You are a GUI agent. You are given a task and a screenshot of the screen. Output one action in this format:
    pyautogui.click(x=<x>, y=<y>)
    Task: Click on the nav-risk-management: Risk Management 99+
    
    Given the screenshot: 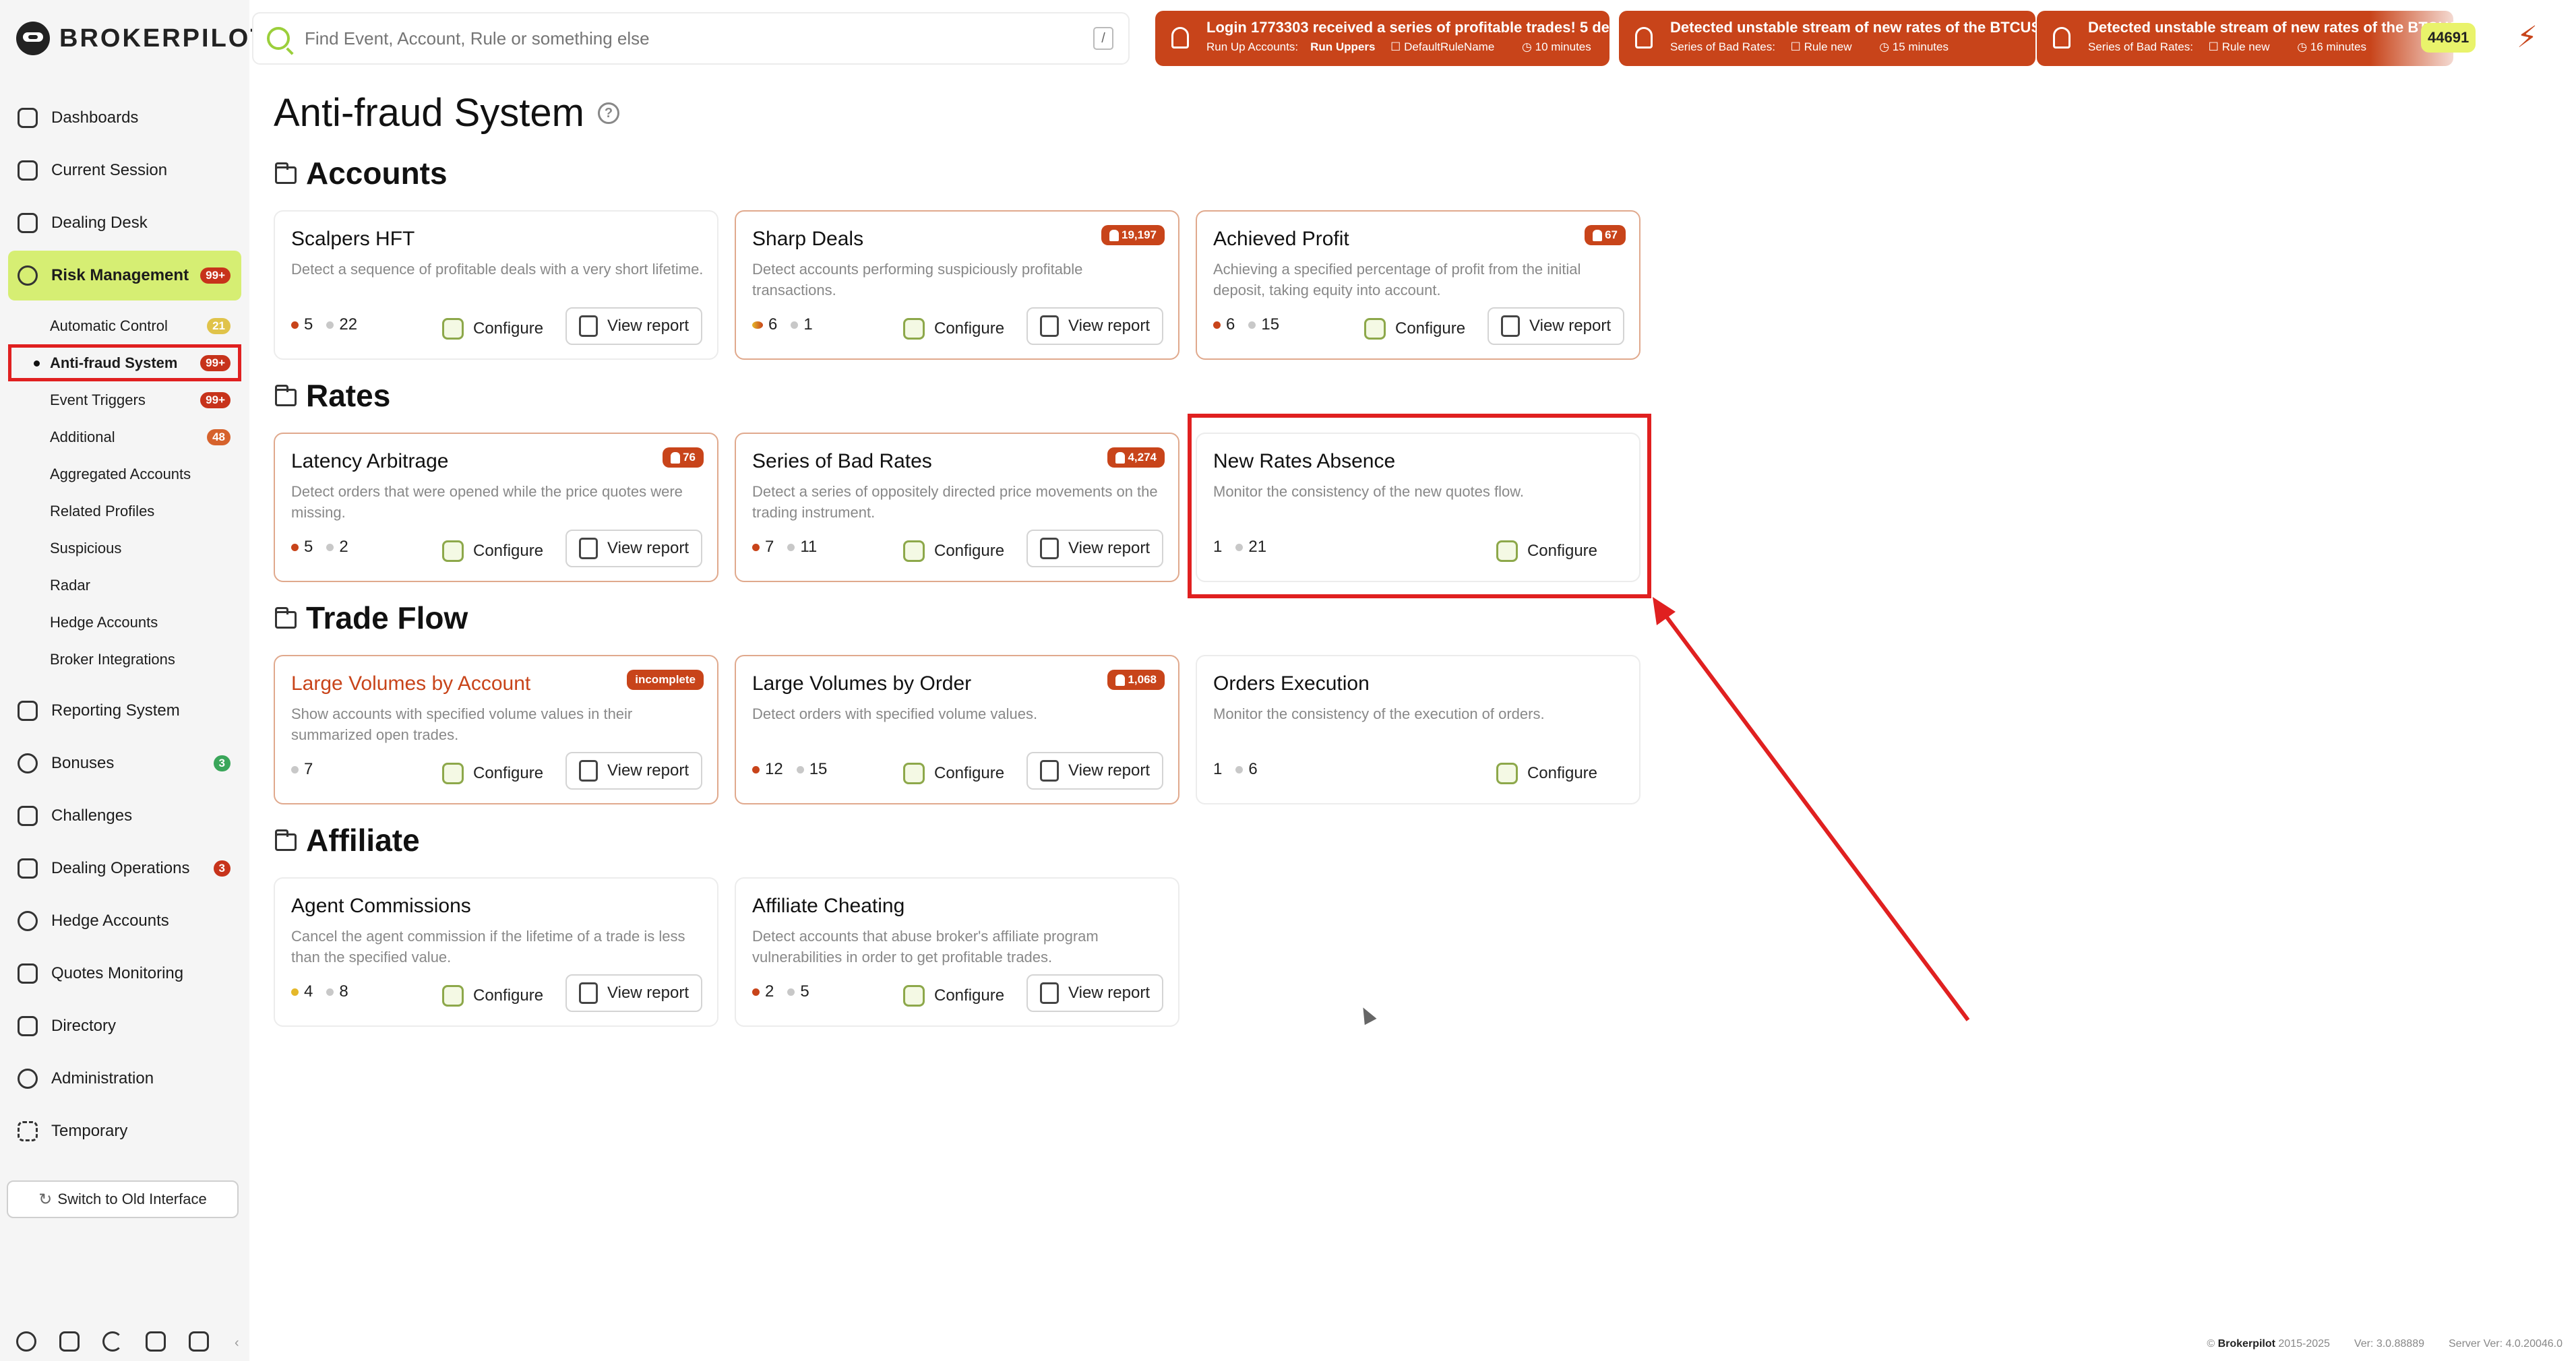 What is the action you would take?
    pyautogui.click(x=125, y=275)
    